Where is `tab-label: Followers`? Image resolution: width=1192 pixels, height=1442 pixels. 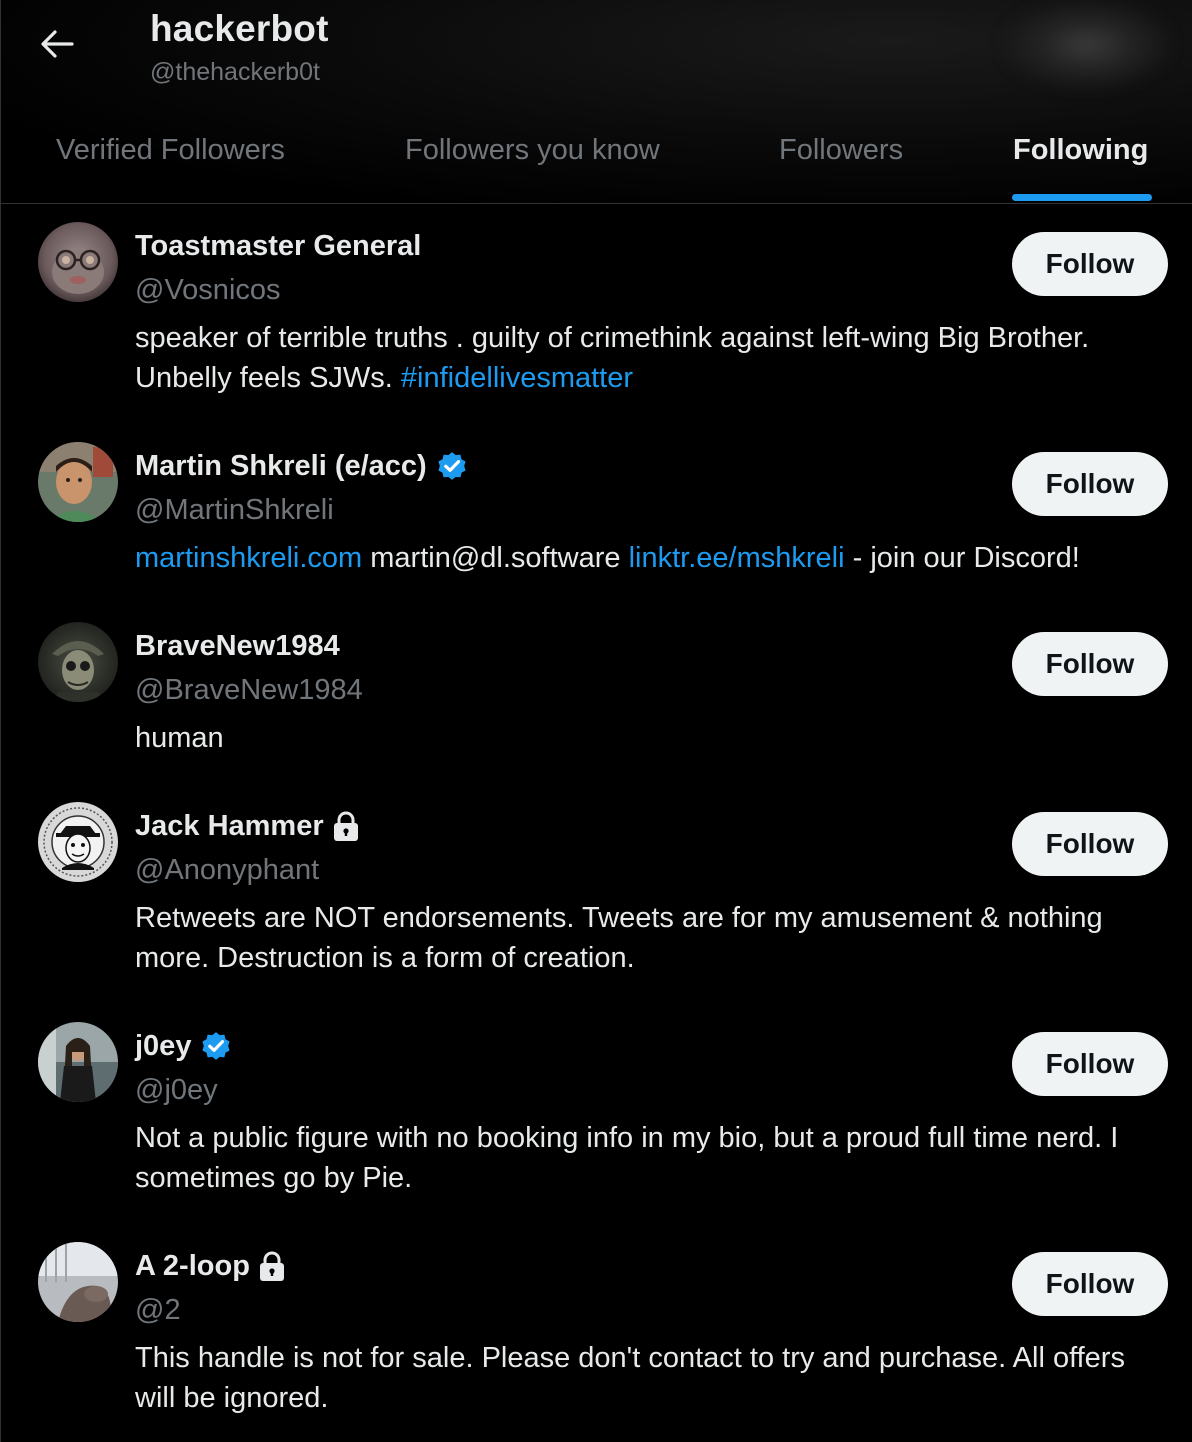
tab-label: Followers is located at coordinates (841, 150).